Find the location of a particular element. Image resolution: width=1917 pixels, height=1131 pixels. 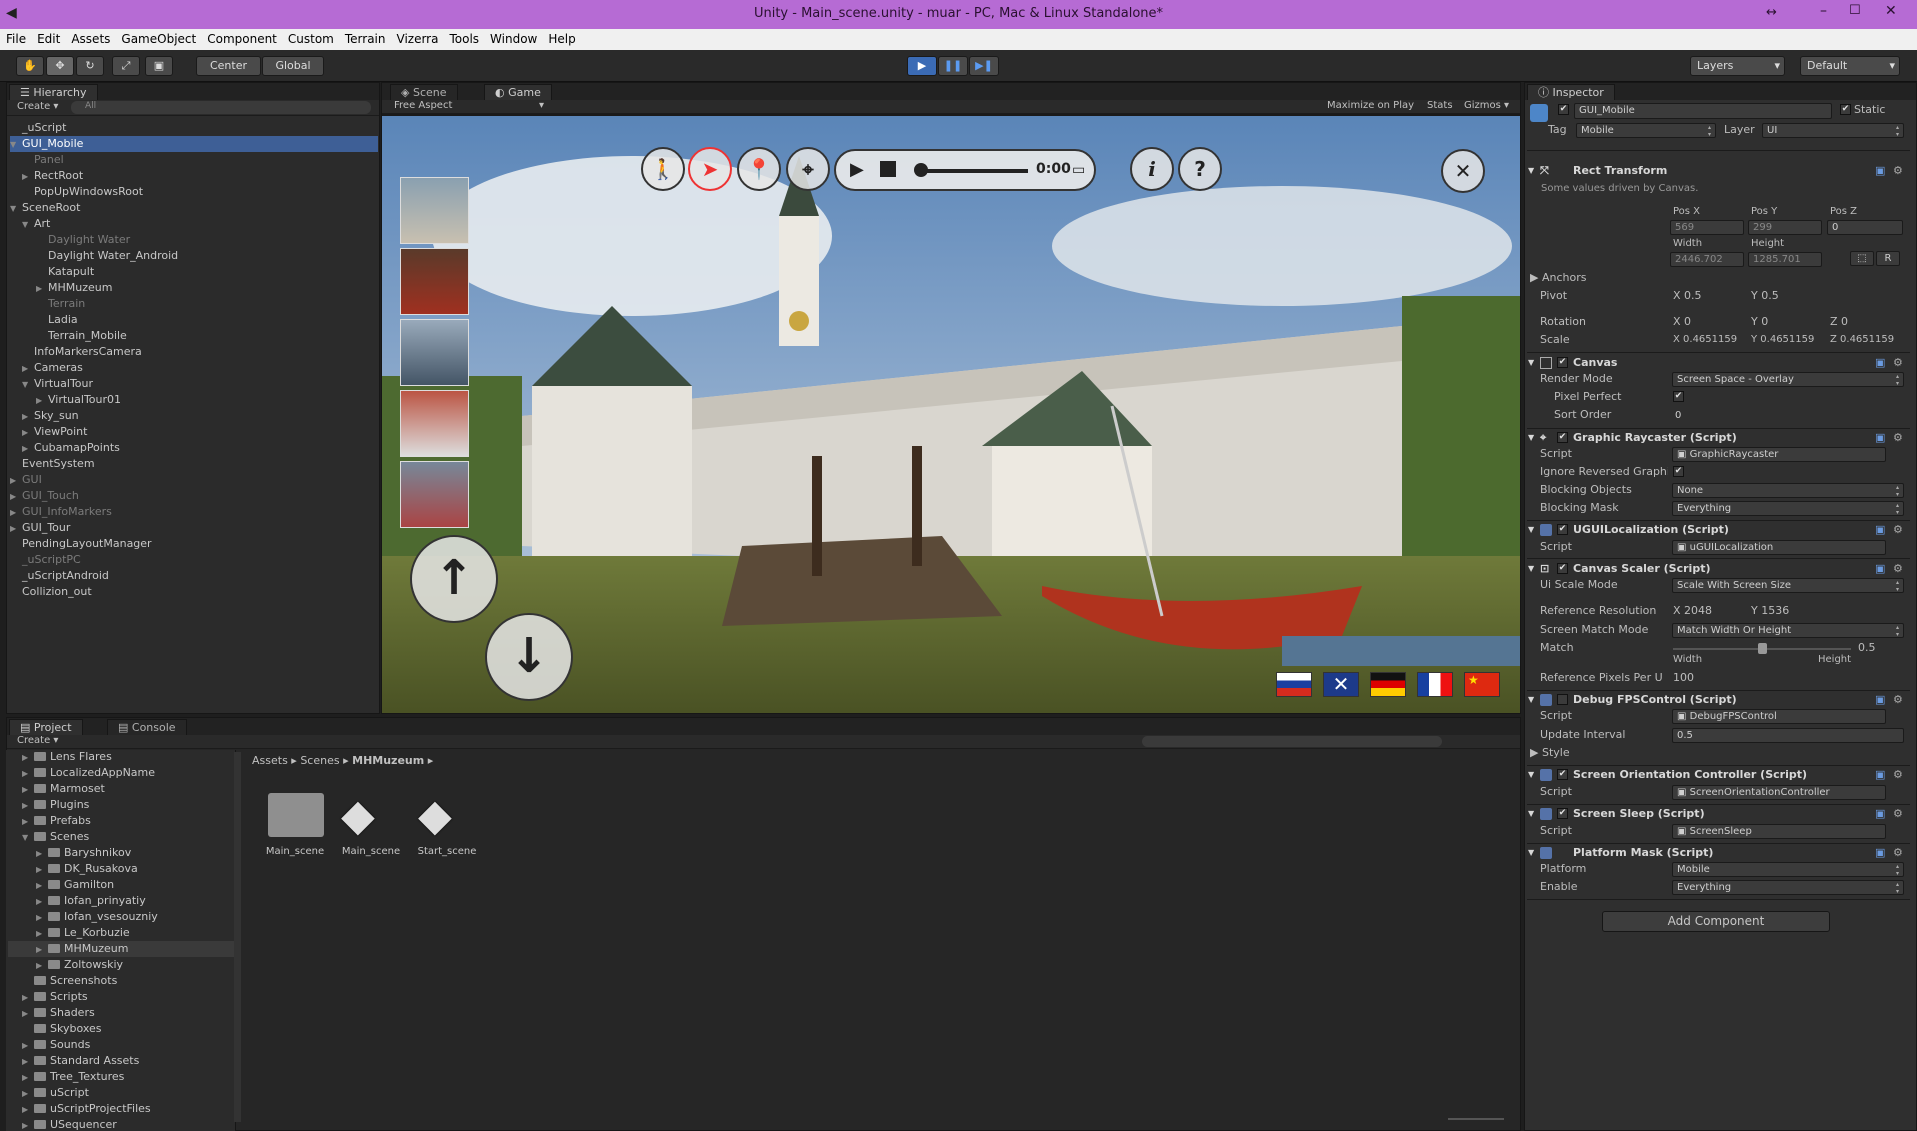

maximize-button: ☐ is located at coordinates (1855, 10).